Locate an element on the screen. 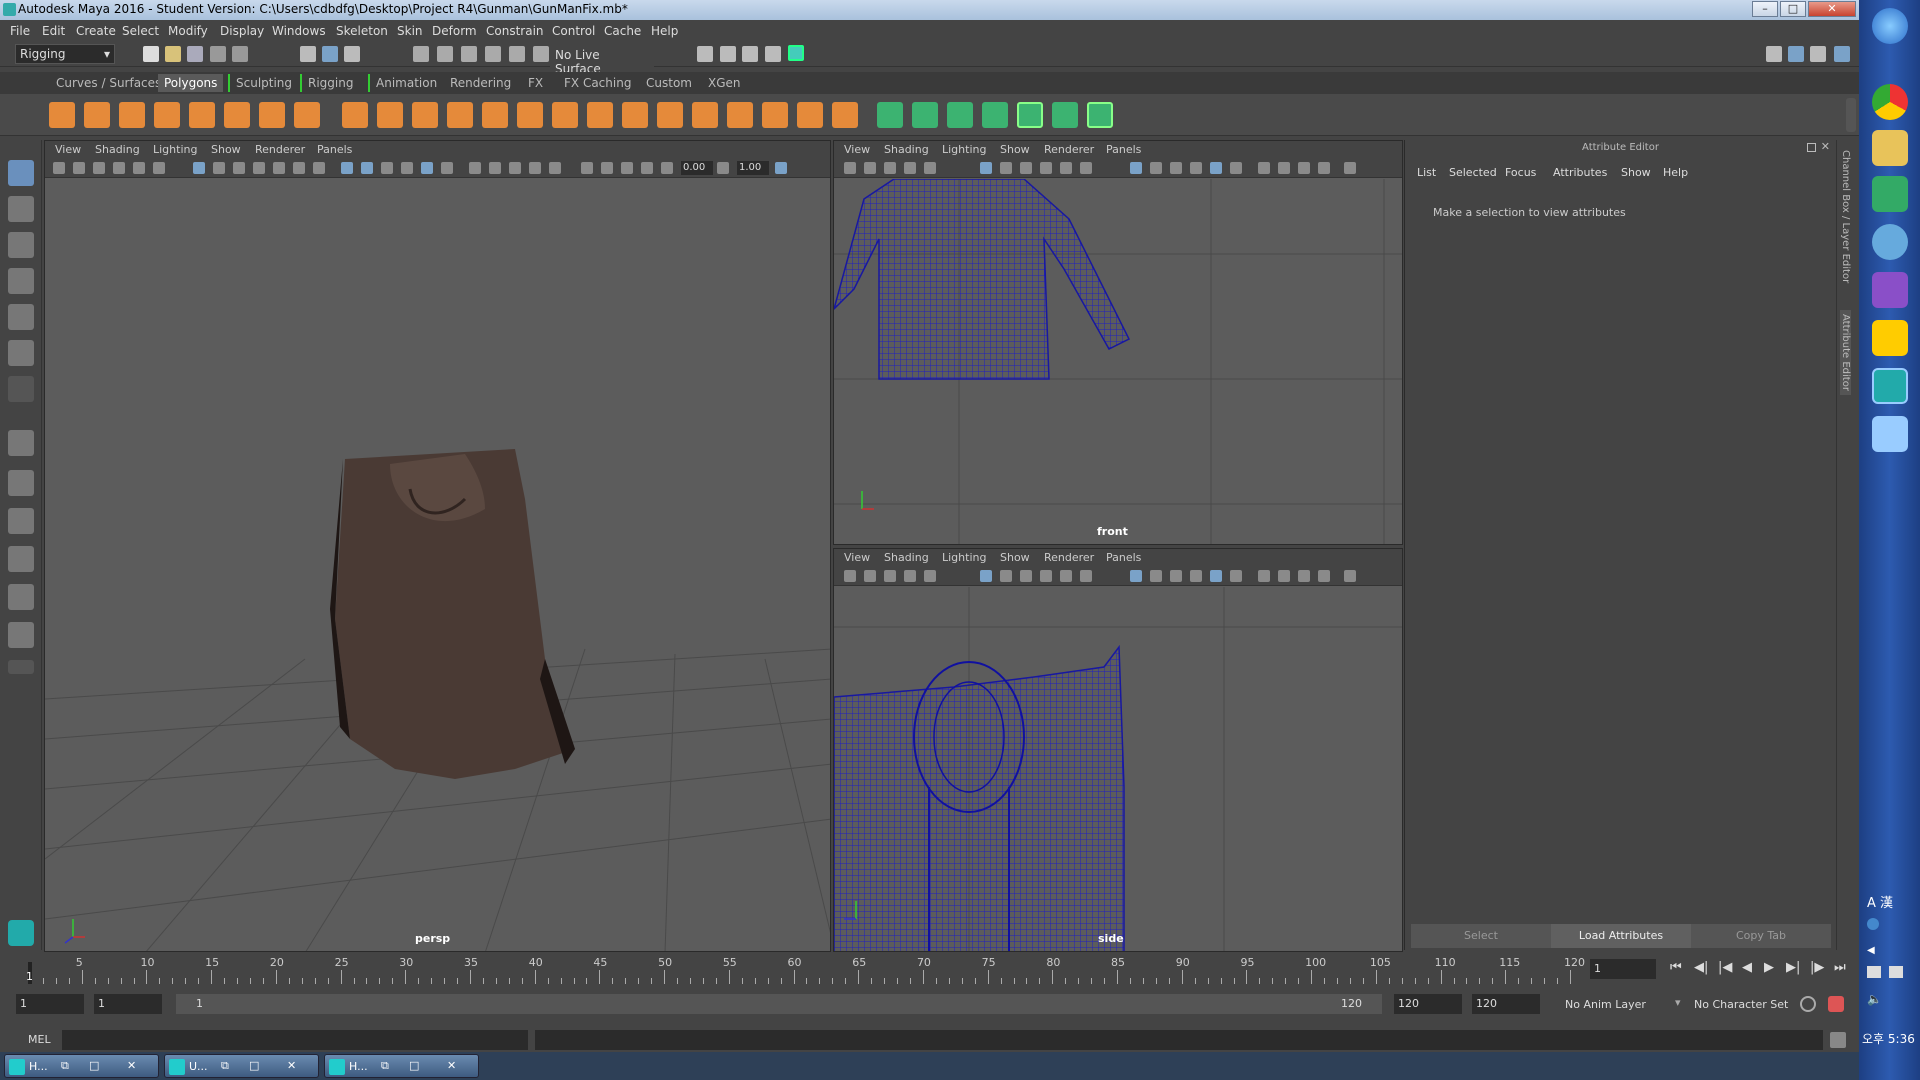  side-view-area: side is located at coordinates (1118, 769).